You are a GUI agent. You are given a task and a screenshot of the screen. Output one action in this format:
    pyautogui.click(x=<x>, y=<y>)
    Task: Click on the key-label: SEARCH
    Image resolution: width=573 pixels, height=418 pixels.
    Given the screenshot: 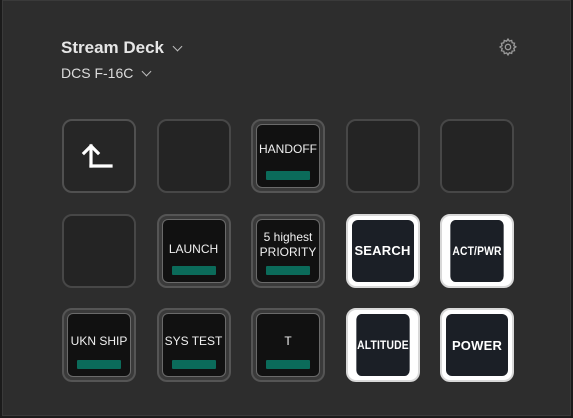 What is the action you would take?
    pyautogui.click(x=382, y=250)
    